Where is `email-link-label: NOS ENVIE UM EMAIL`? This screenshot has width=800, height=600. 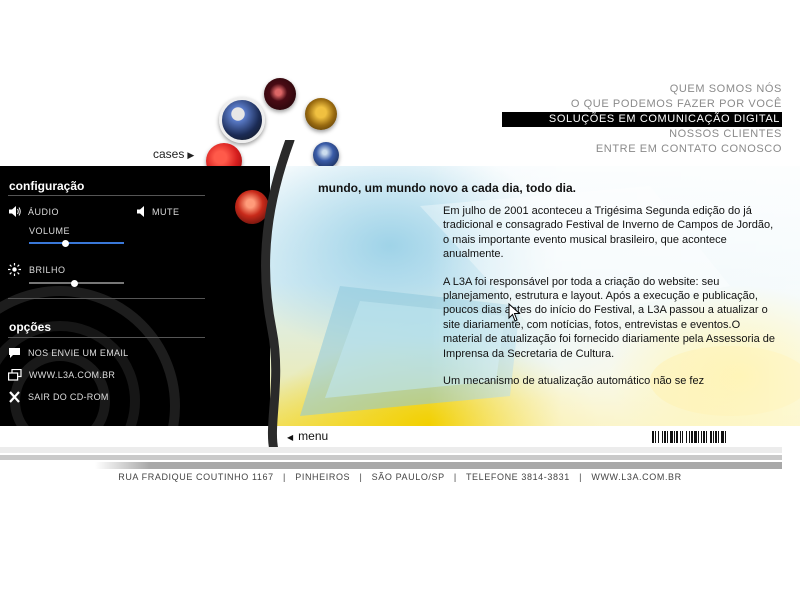
email-link-label: NOS ENVIE UM EMAIL is located at coordinates (78, 353).